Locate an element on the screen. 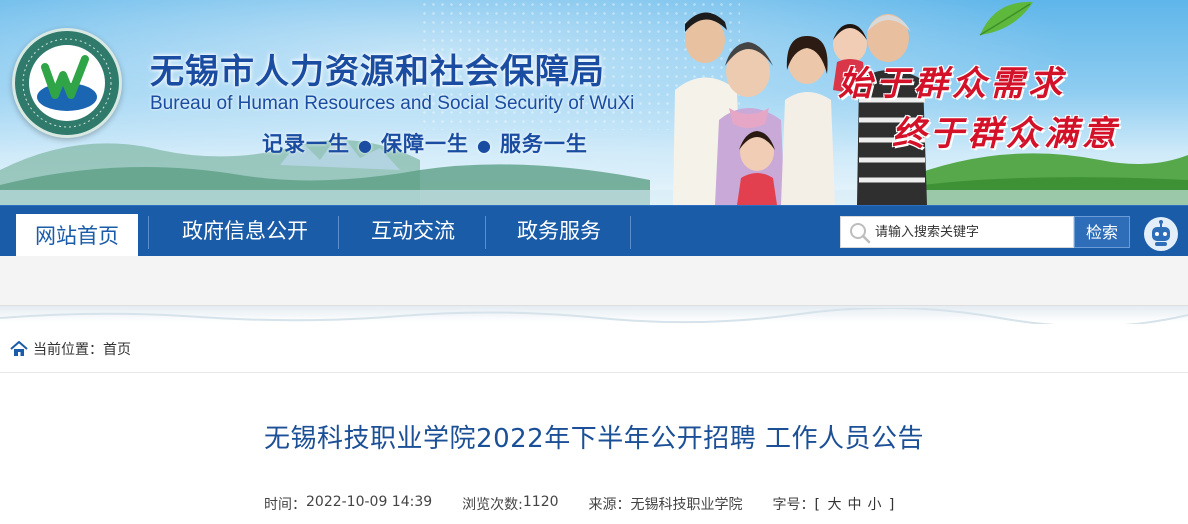 The height and width of the screenshot is (524, 1188). poem-line-2: 终于群众满意 is located at coordinates (1006, 134).